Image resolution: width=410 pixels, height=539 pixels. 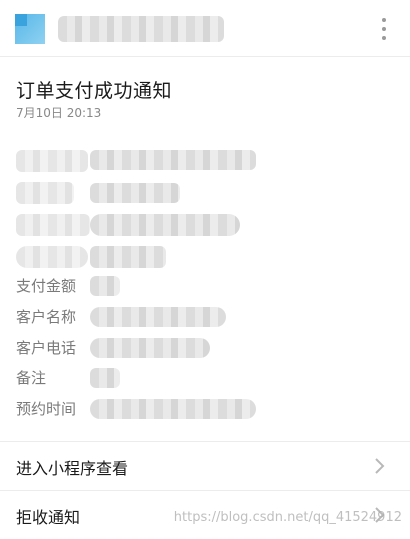 What do you see at coordinates (46, 409) in the screenshot?
I see `field-label-appointment-time: 预约时间` at bounding box center [46, 409].